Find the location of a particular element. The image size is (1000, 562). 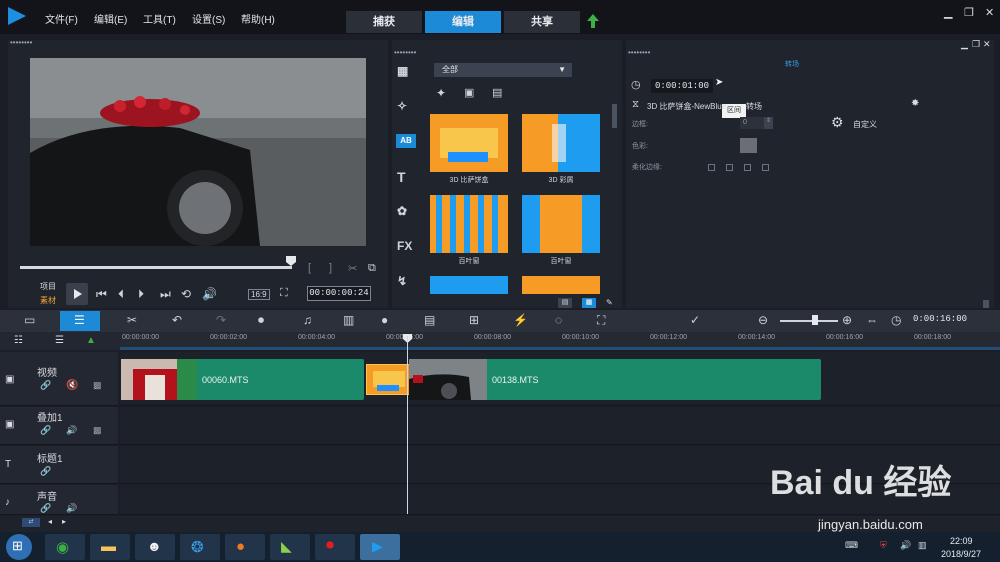

transition-icon: AB is located at coordinates (406, 141).